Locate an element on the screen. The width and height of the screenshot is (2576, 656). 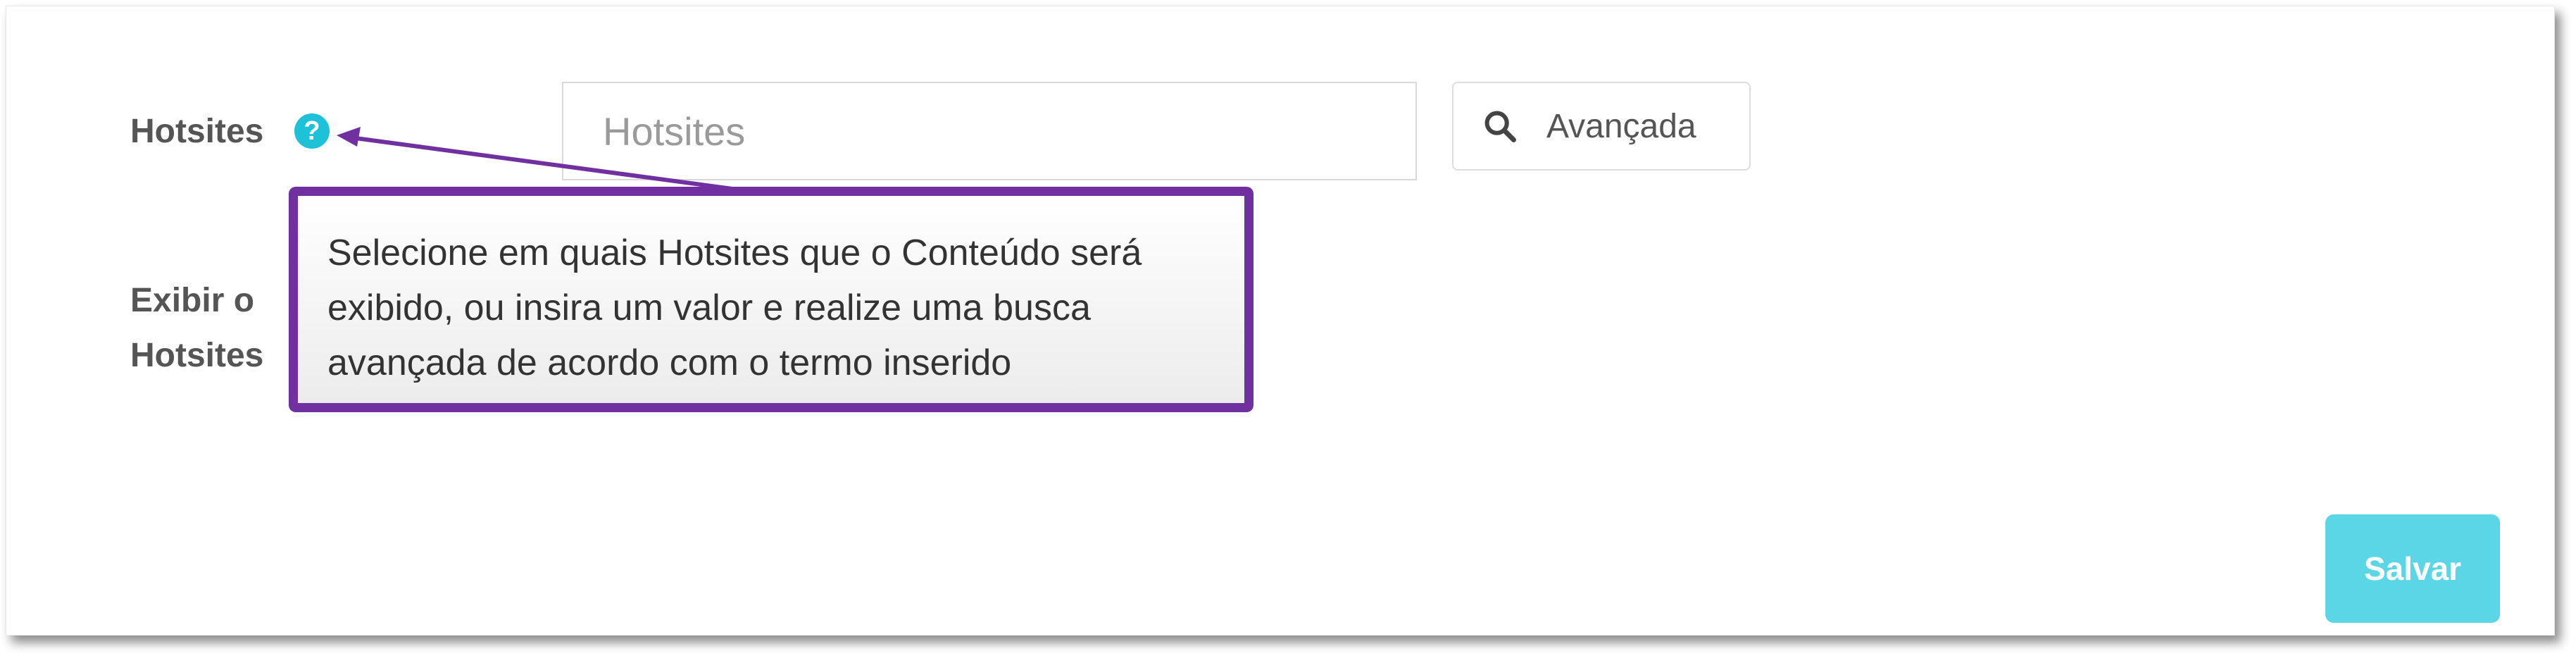
advanced-search-label: Avançada is located at coordinates (1621, 126).